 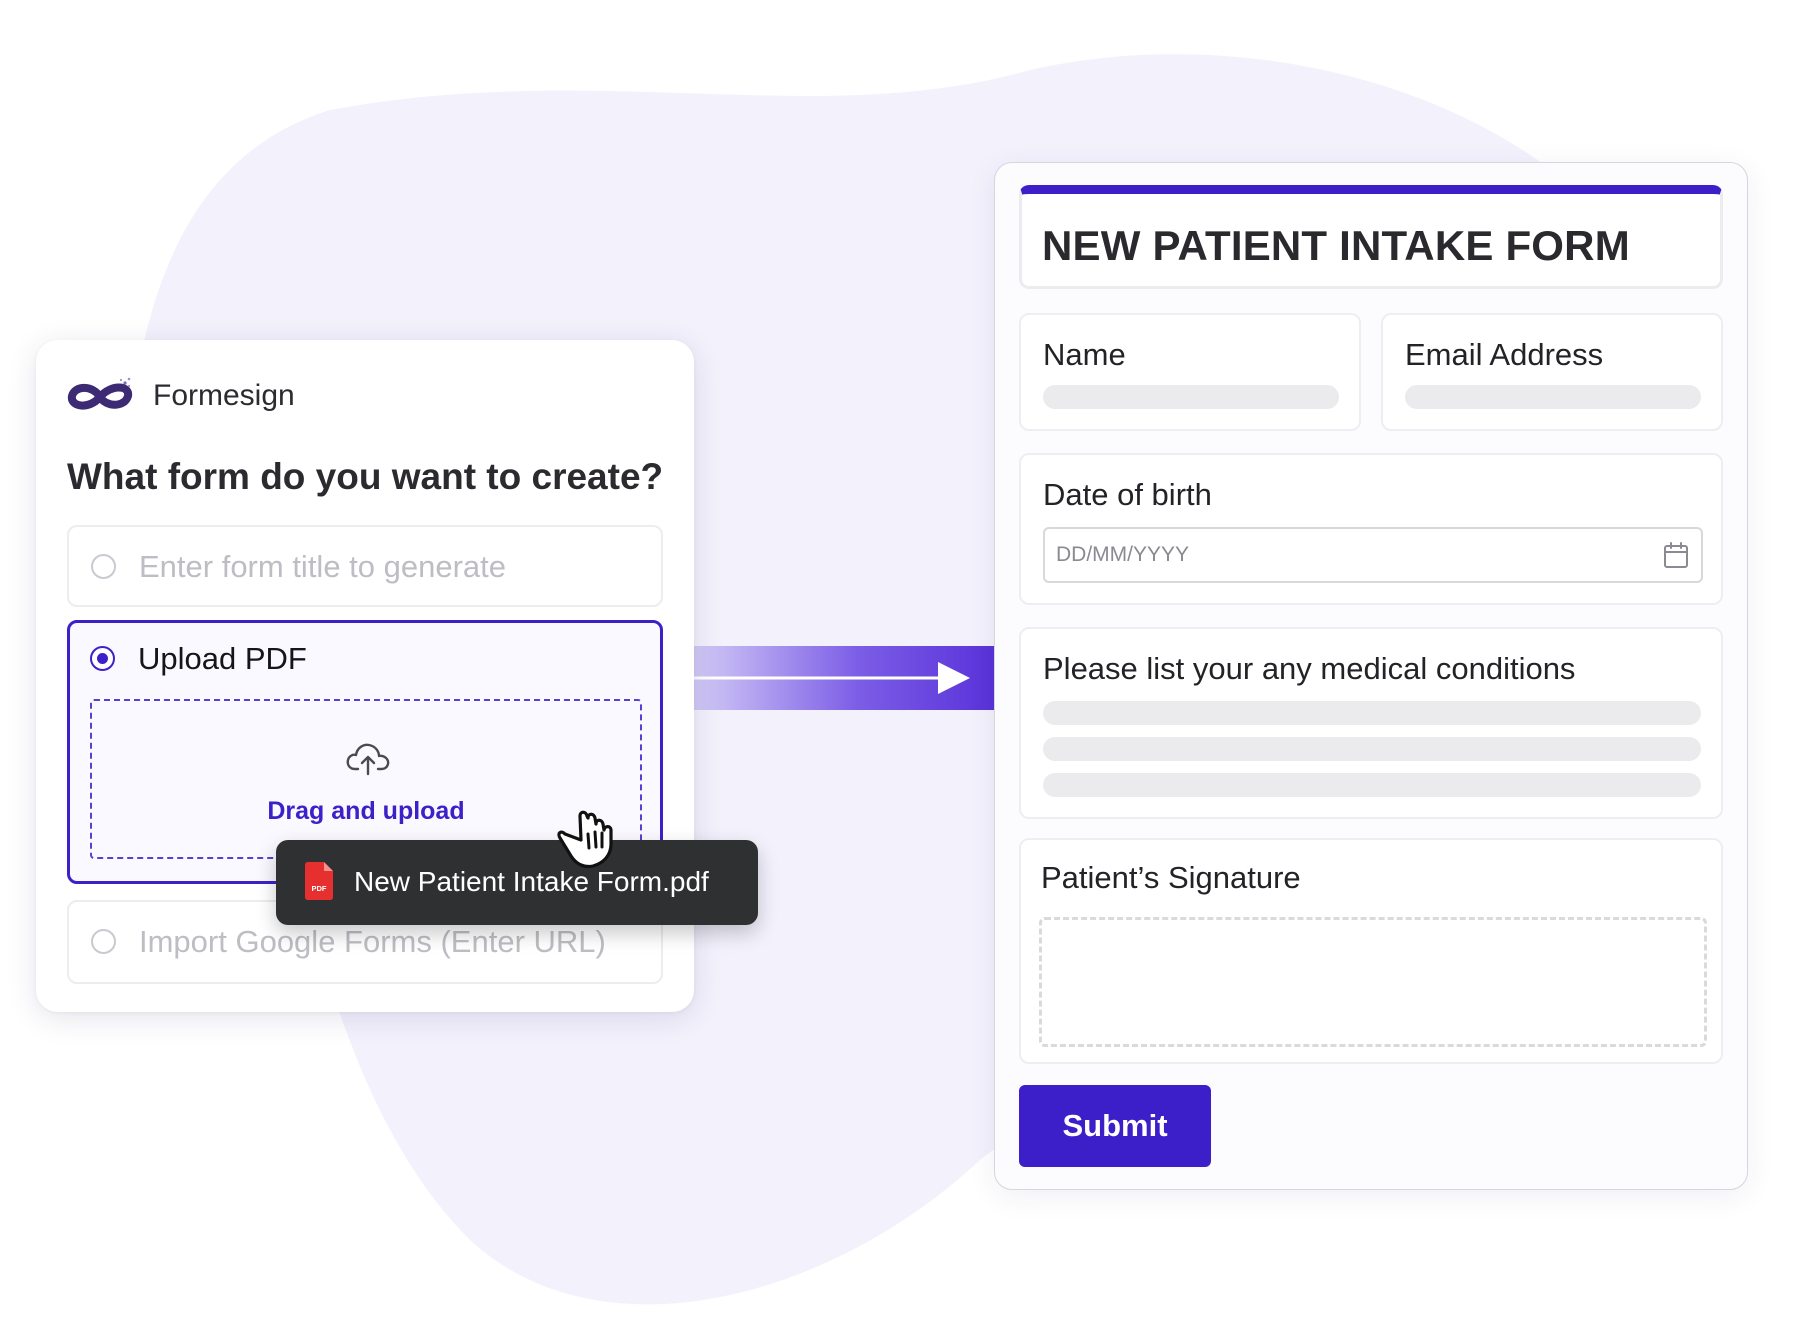 What do you see at coordinates (1191, 397) in the screenshot?
I see `name-input` at bounding box center [1191, 397].